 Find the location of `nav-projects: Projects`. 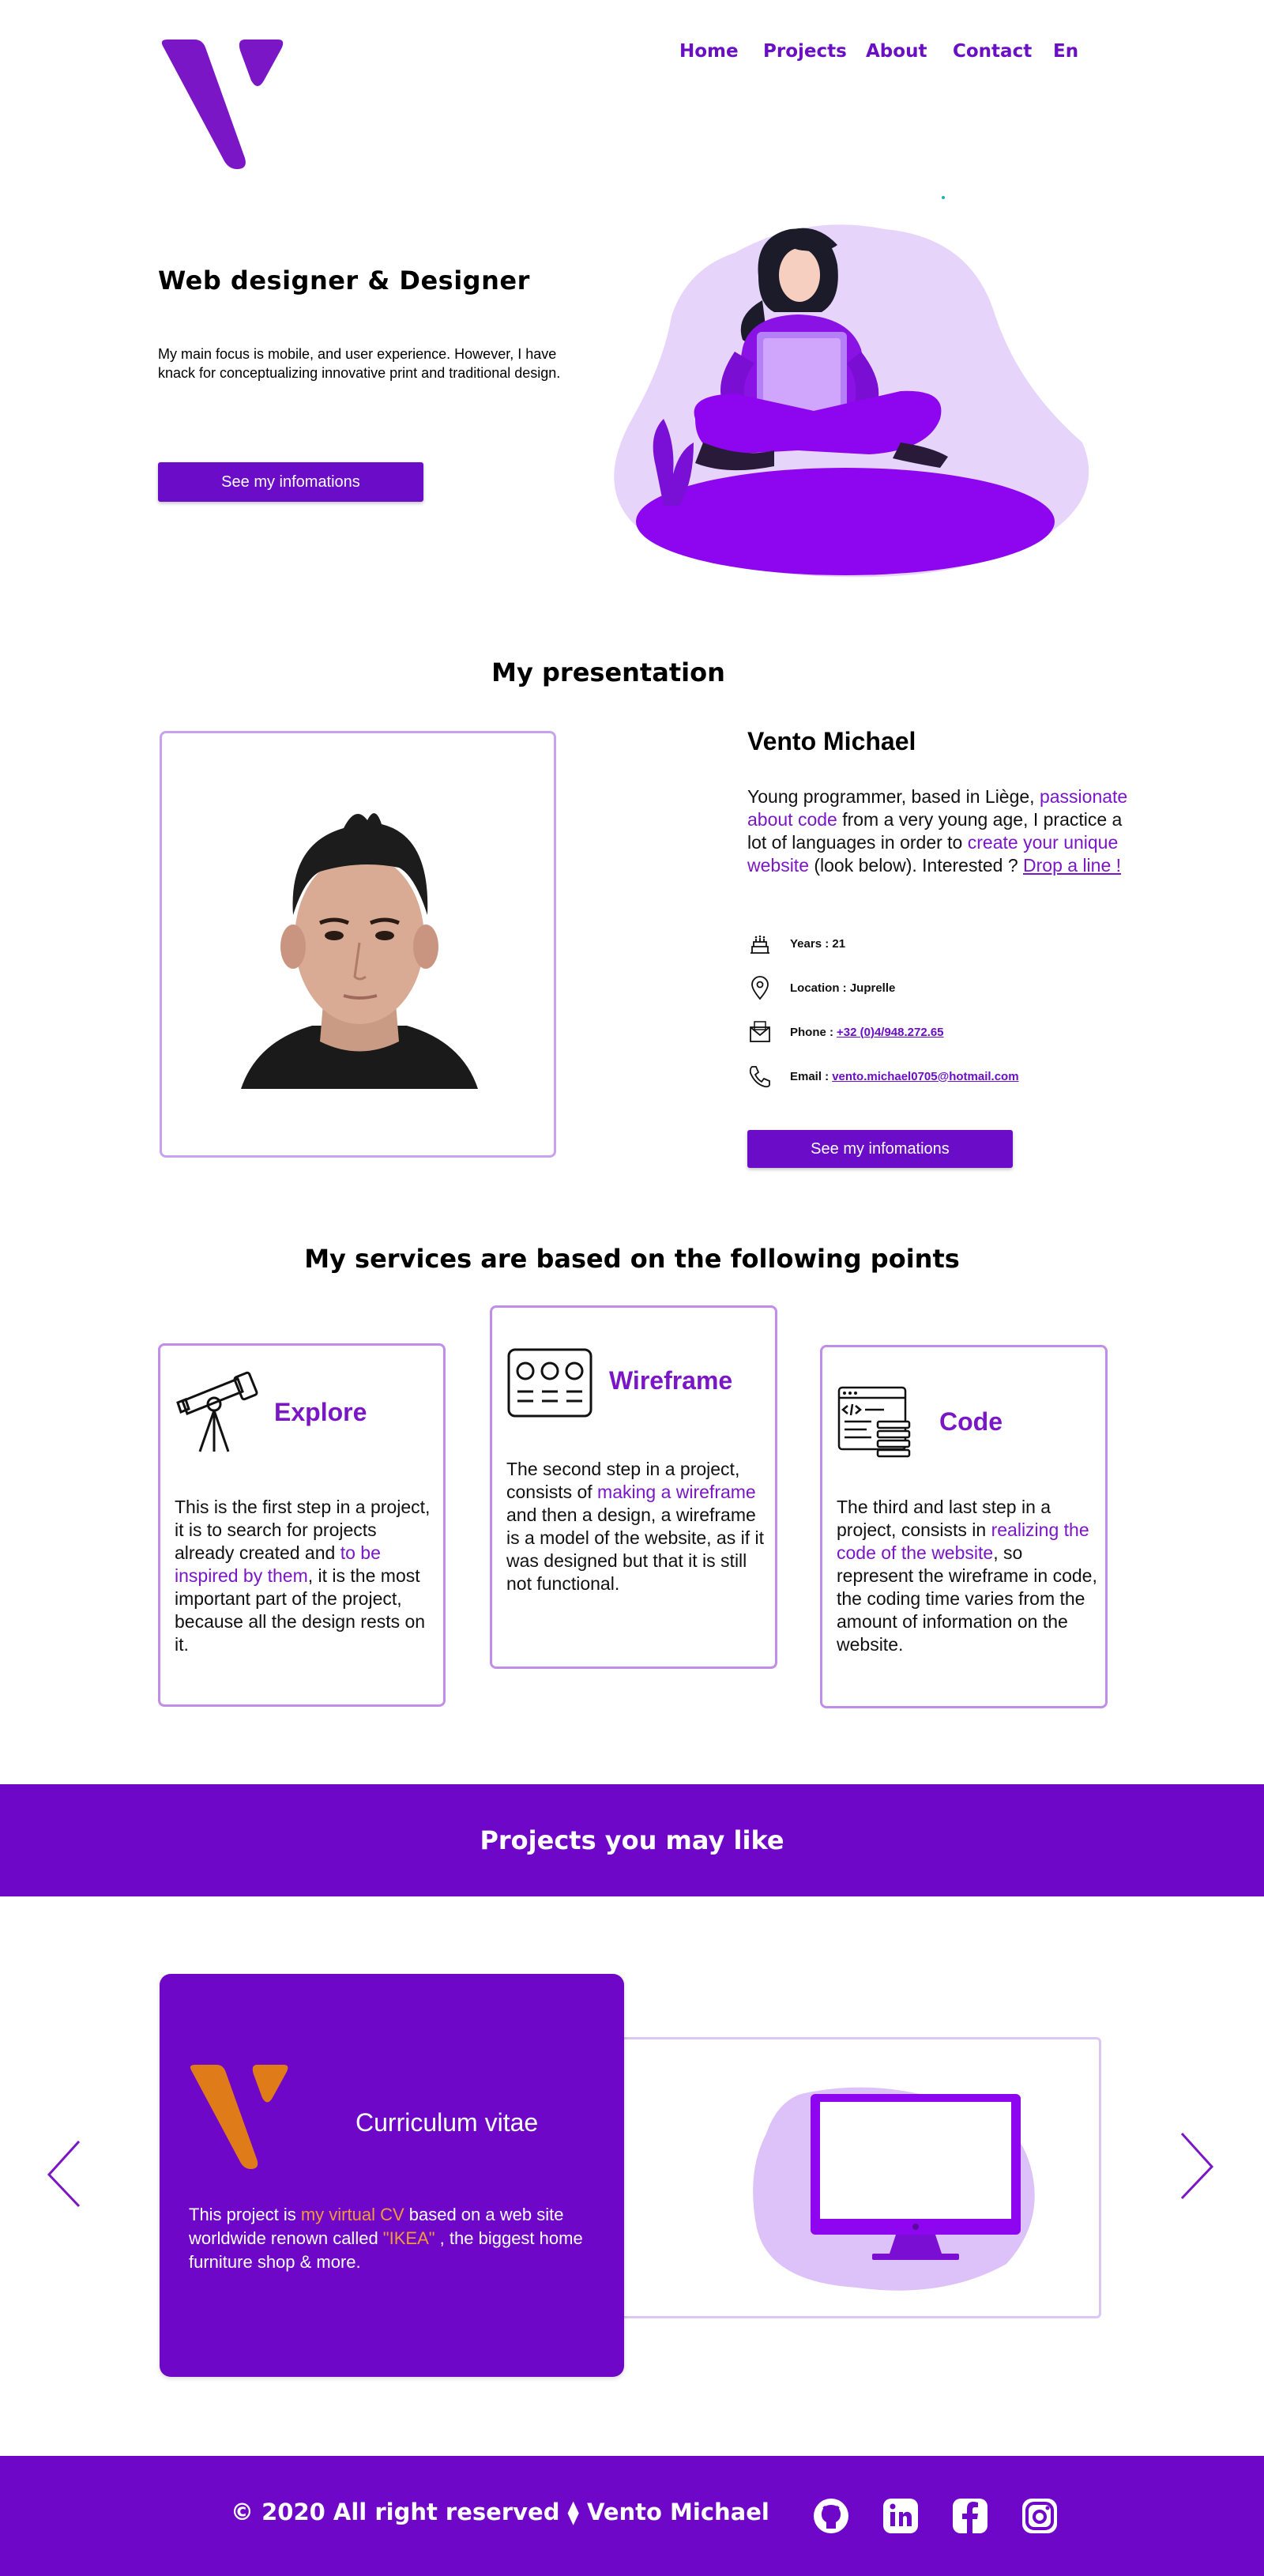

nav-projects: Projects is located at coordinates (805, 57).